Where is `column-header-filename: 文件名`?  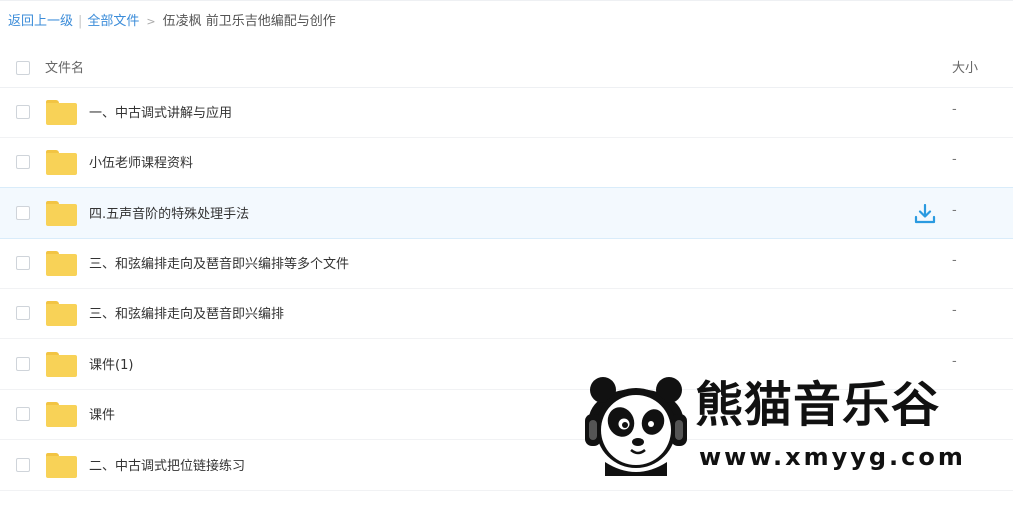 column-header-filename: 文件名 is located at coordinates (64, 66).